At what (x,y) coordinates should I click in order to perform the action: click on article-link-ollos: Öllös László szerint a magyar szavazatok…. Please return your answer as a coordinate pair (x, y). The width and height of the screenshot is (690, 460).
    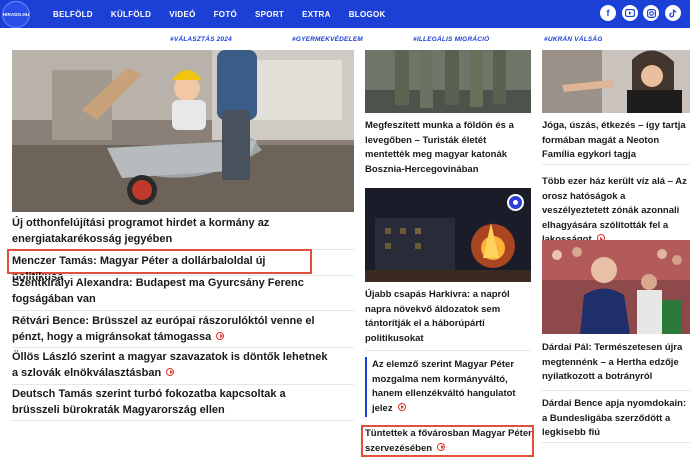
    Looking at the image, I should click on (172, 365).